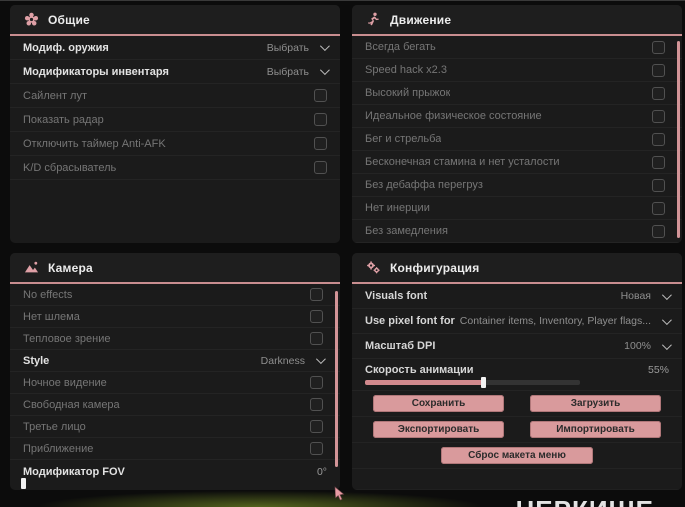 The height and width of the screenshot is (507, 685). I want to click on panel-general-header: Общие, so click(175, 20).